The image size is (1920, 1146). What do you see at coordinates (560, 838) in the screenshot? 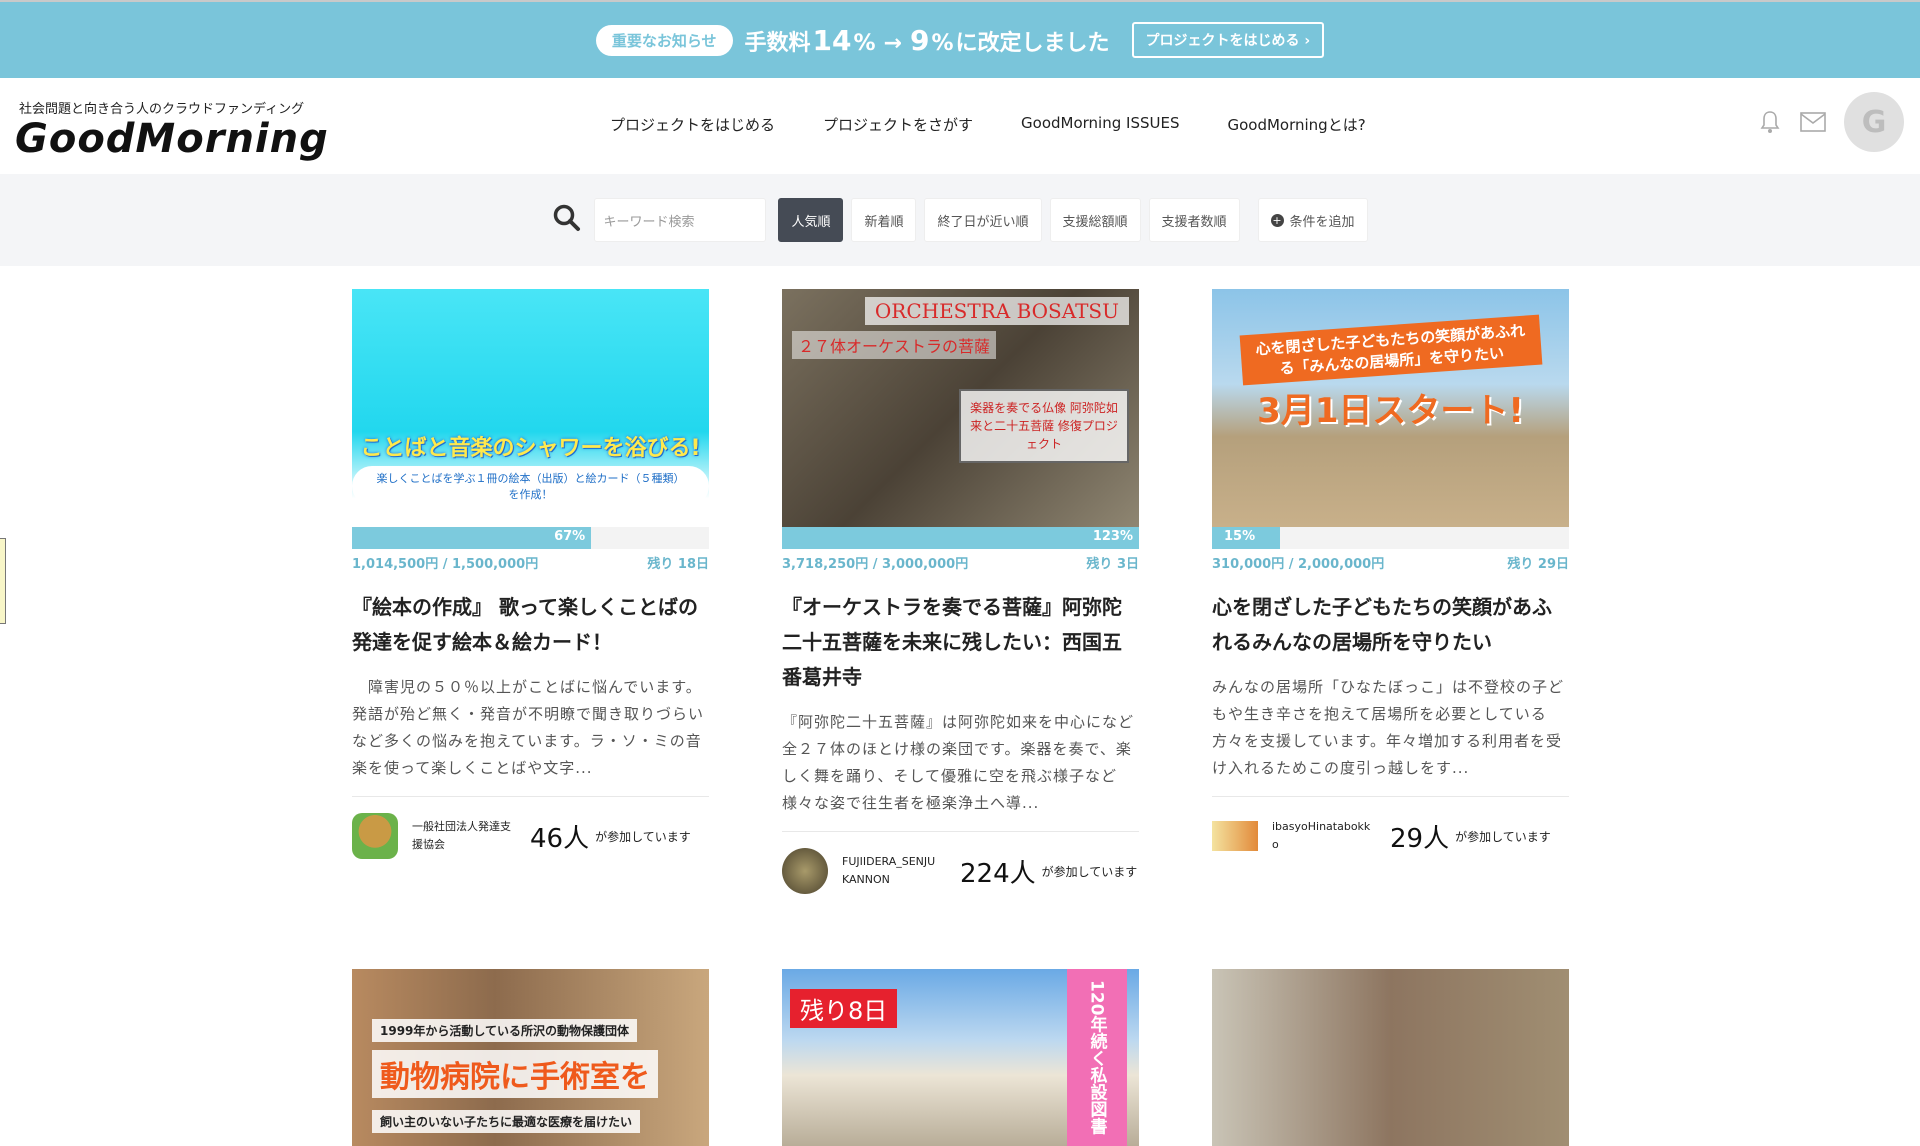
I see `supporter-count: 46人` at bounding box center [560, 838].